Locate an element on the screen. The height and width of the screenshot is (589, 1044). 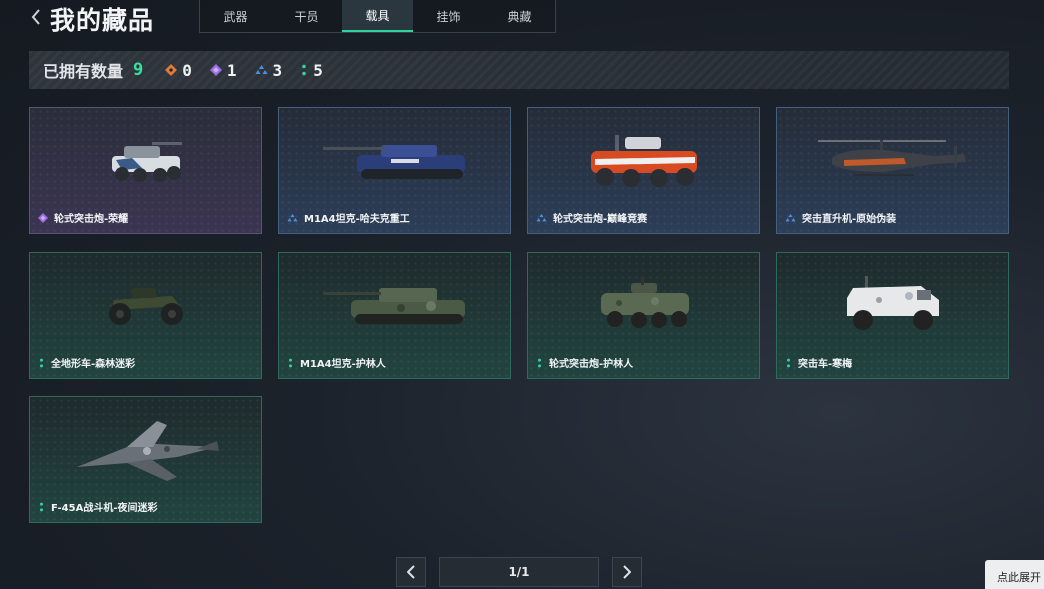
vehicle-card: 全地形车-森林迷彩 is located at coordinates (145, 315).